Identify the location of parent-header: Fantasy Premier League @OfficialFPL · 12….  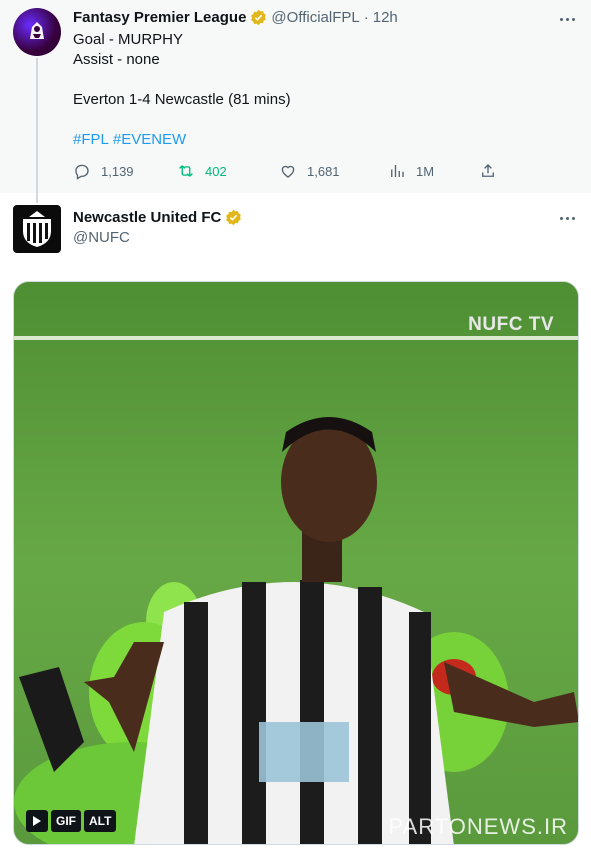
(235, 17).